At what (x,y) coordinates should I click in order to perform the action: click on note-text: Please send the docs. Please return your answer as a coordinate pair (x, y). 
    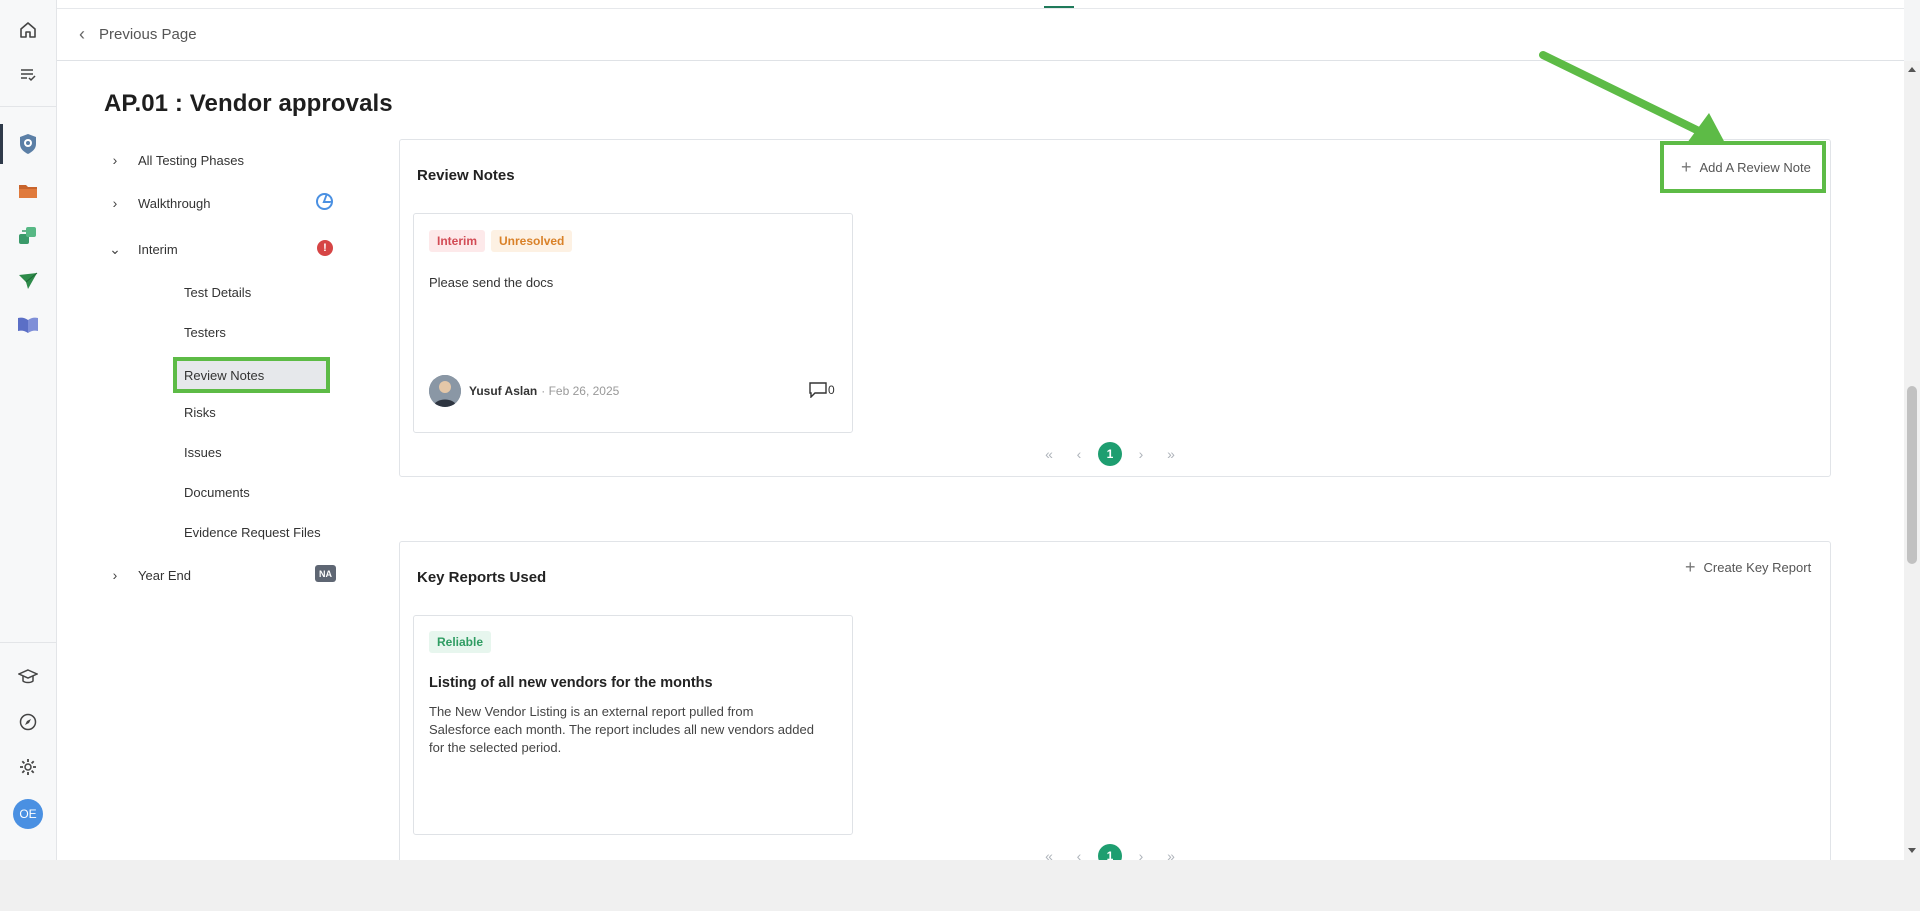
    Looking at the image, I should click on (491, 282).